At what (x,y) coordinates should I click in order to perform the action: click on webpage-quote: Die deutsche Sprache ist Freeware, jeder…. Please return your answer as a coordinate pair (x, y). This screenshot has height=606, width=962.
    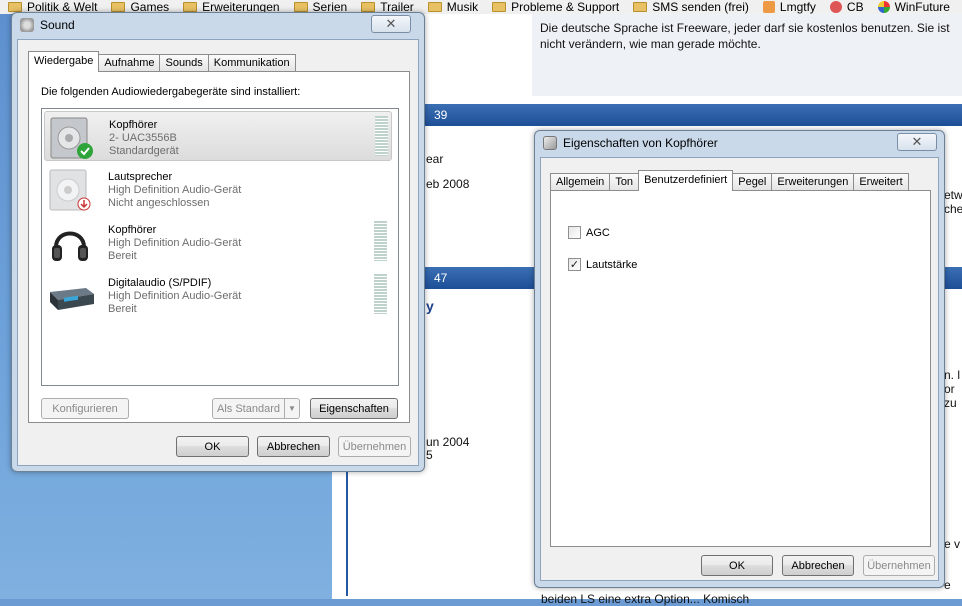
    Looking at the image, I should click on (747, 55).